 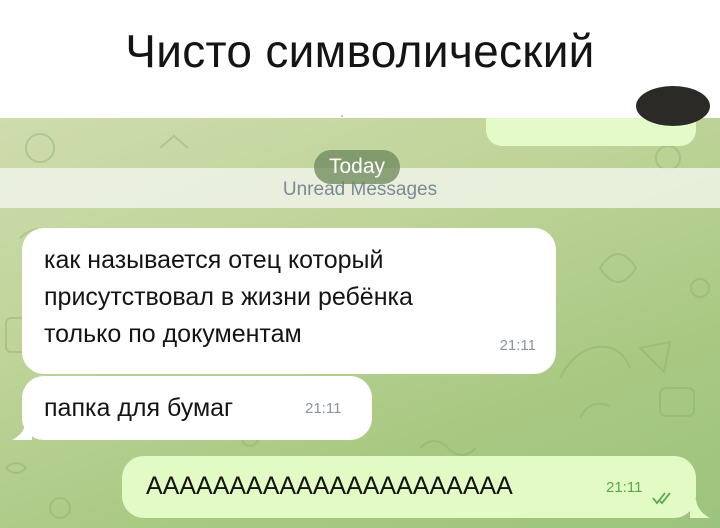 What do you see at coordinates (329, 486) in the screenshot?
I see `message-text: АААААААААААААААААААААА` at bounding box center [329, 486].